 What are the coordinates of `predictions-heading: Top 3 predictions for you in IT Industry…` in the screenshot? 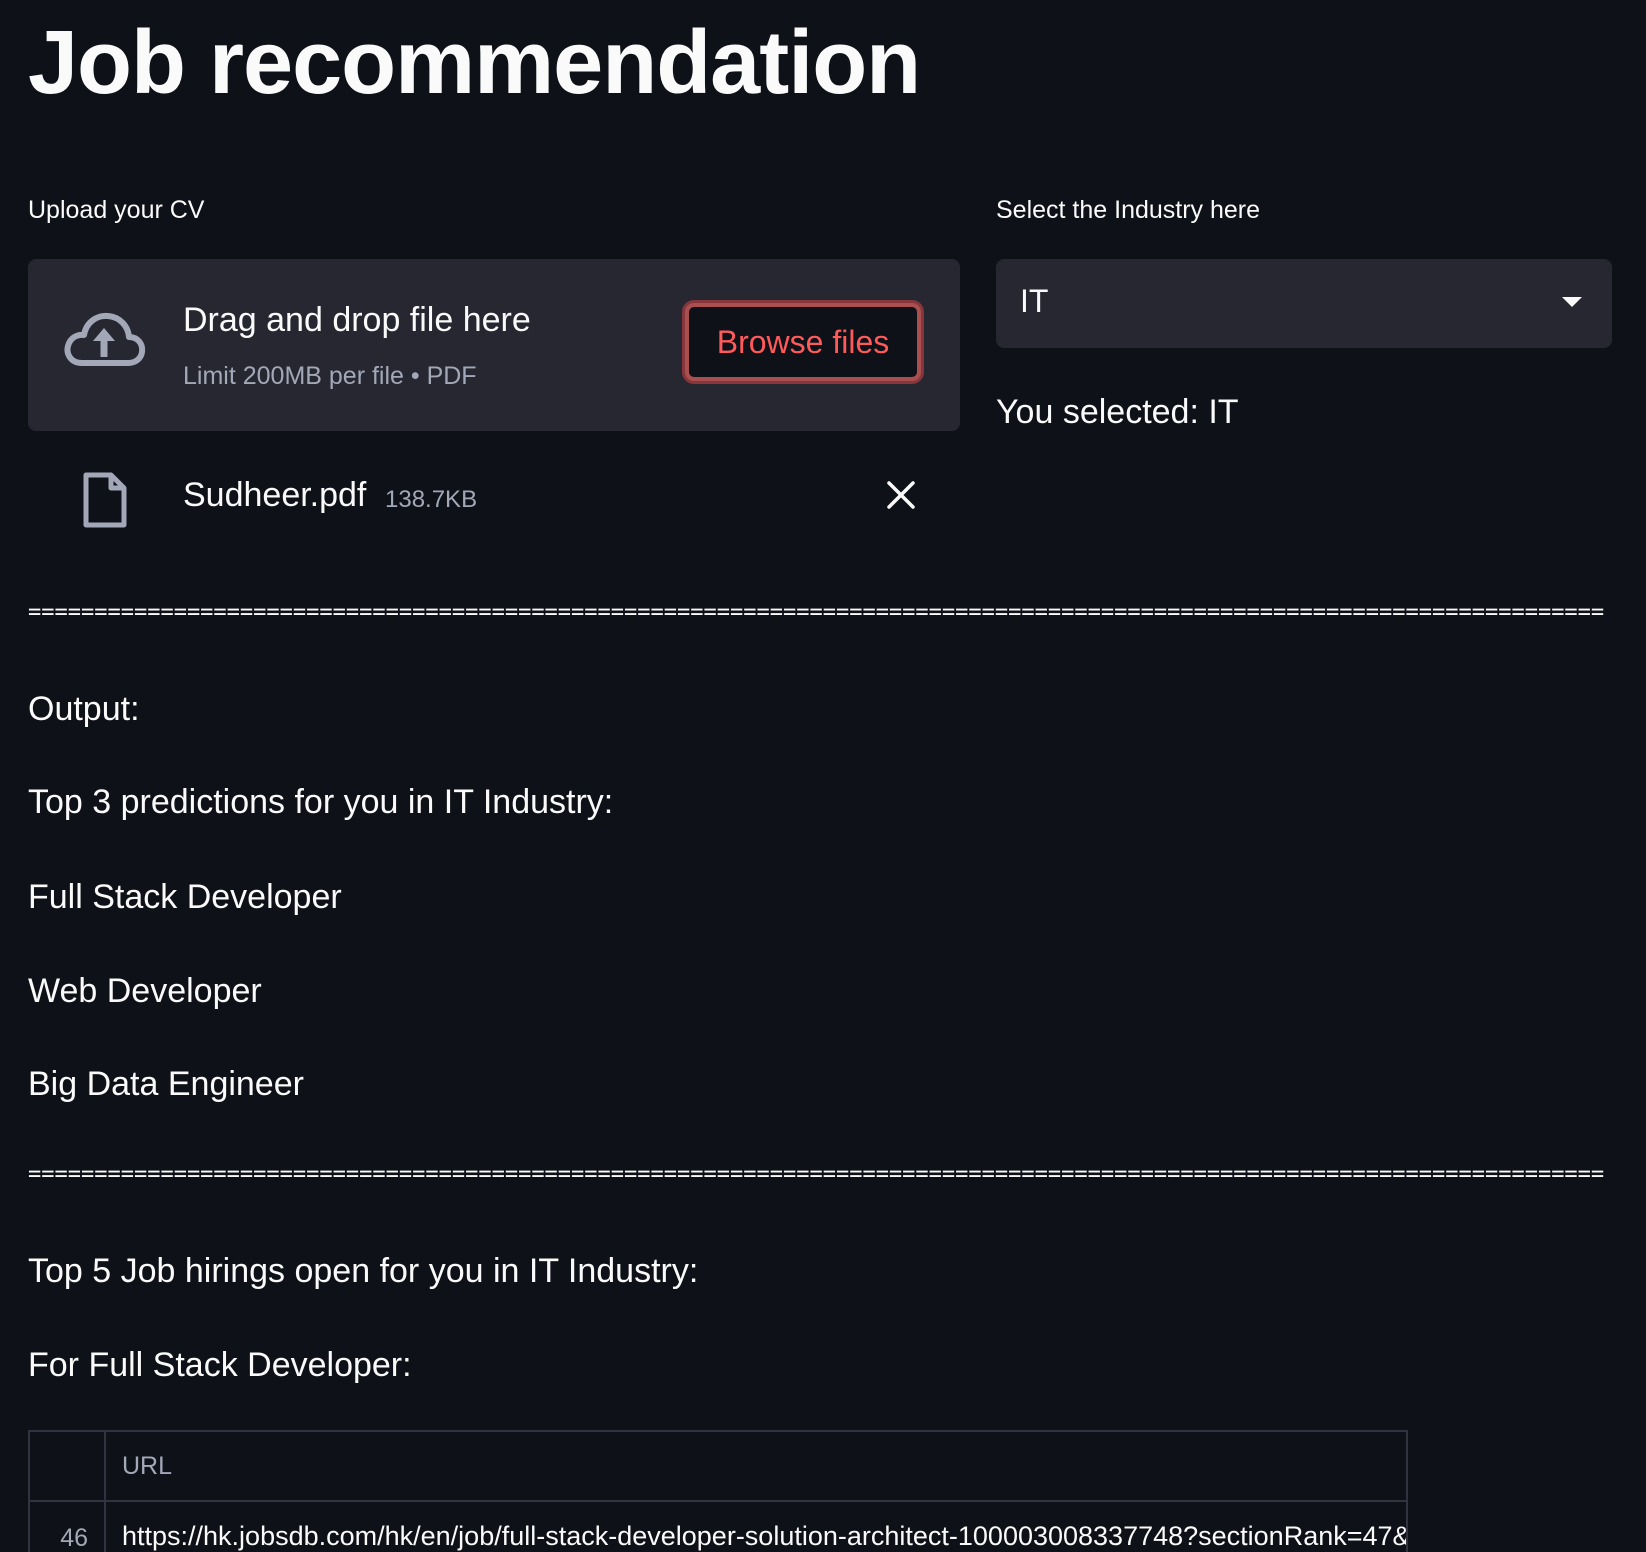 It's located at (321, 802).